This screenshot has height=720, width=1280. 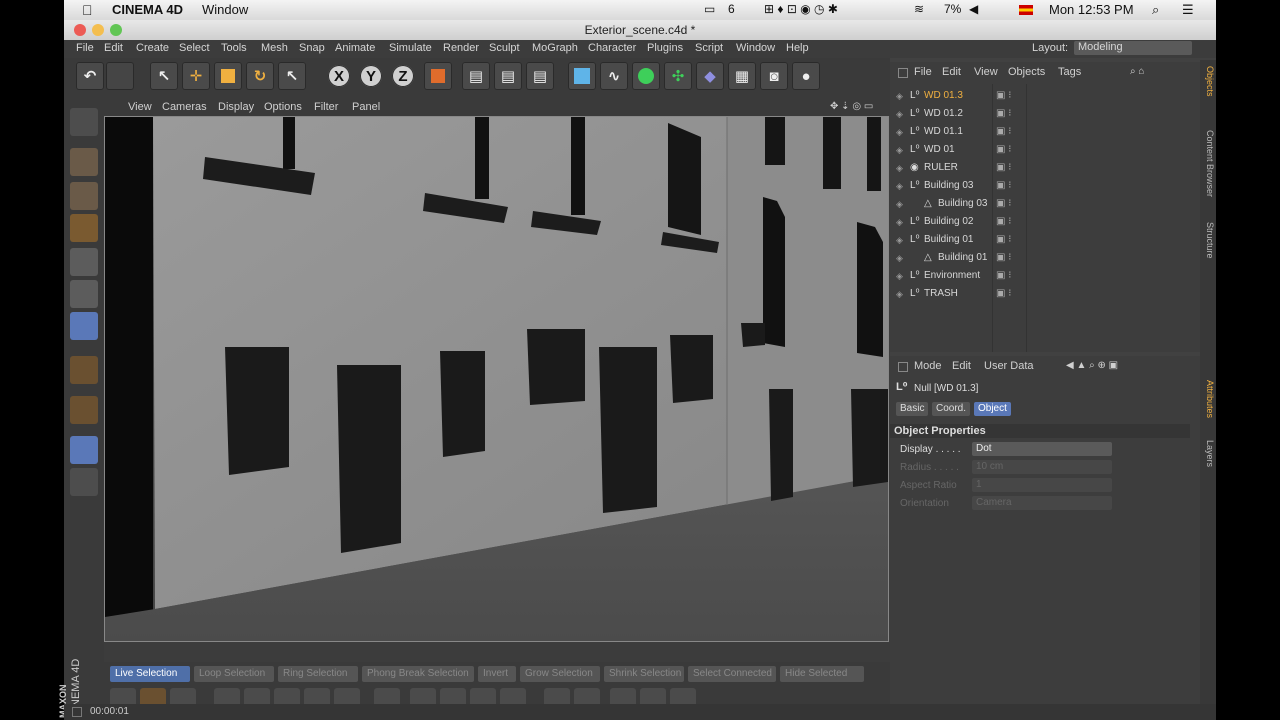 What do you see at coordinates (1042, 485) in the screenshot?
I see `property-value: 1` at bounding box center [1042, 485].